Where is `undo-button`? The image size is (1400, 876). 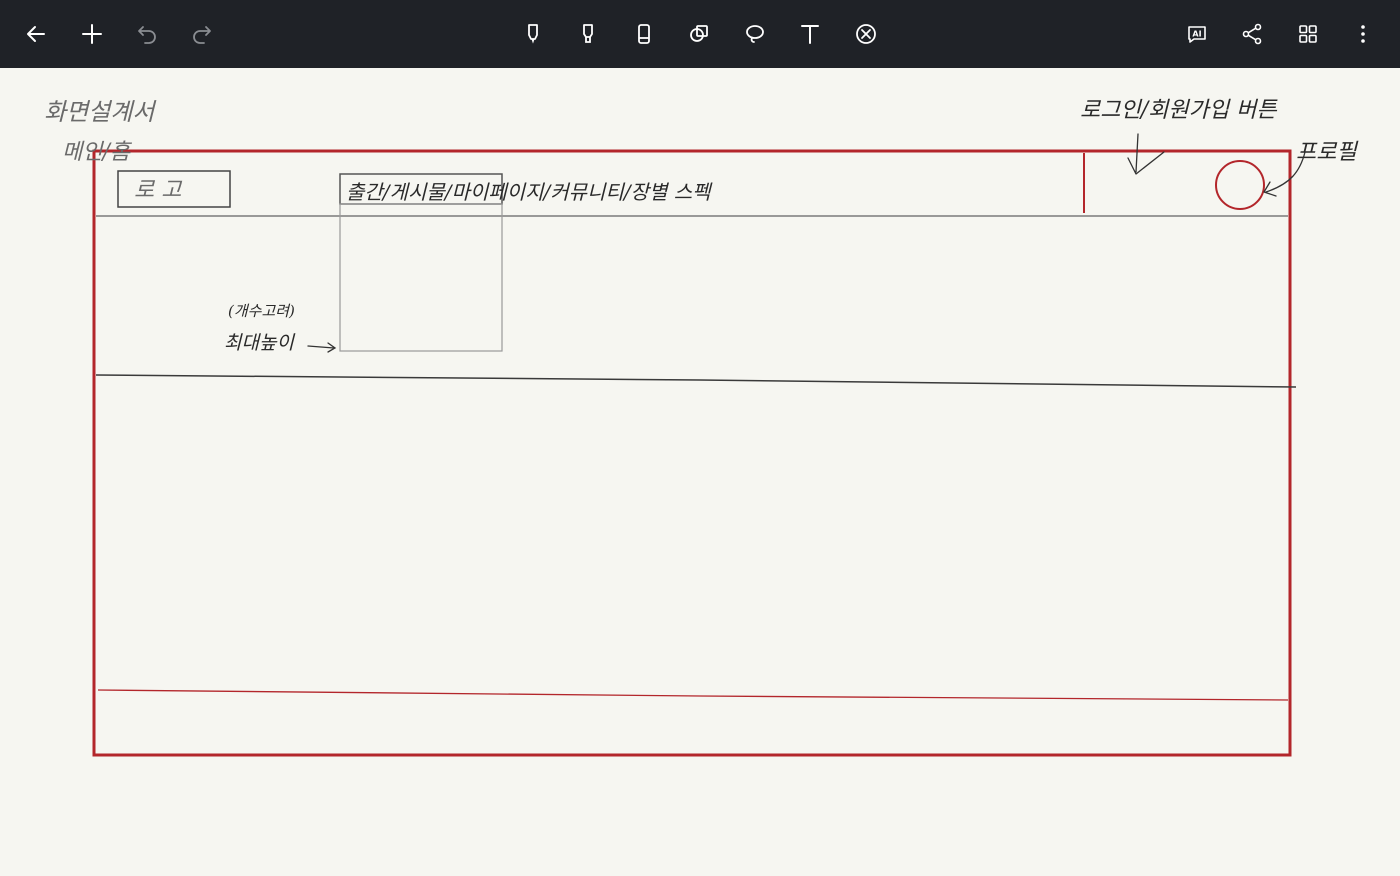 undo-button is located at coordinates (147, 34).